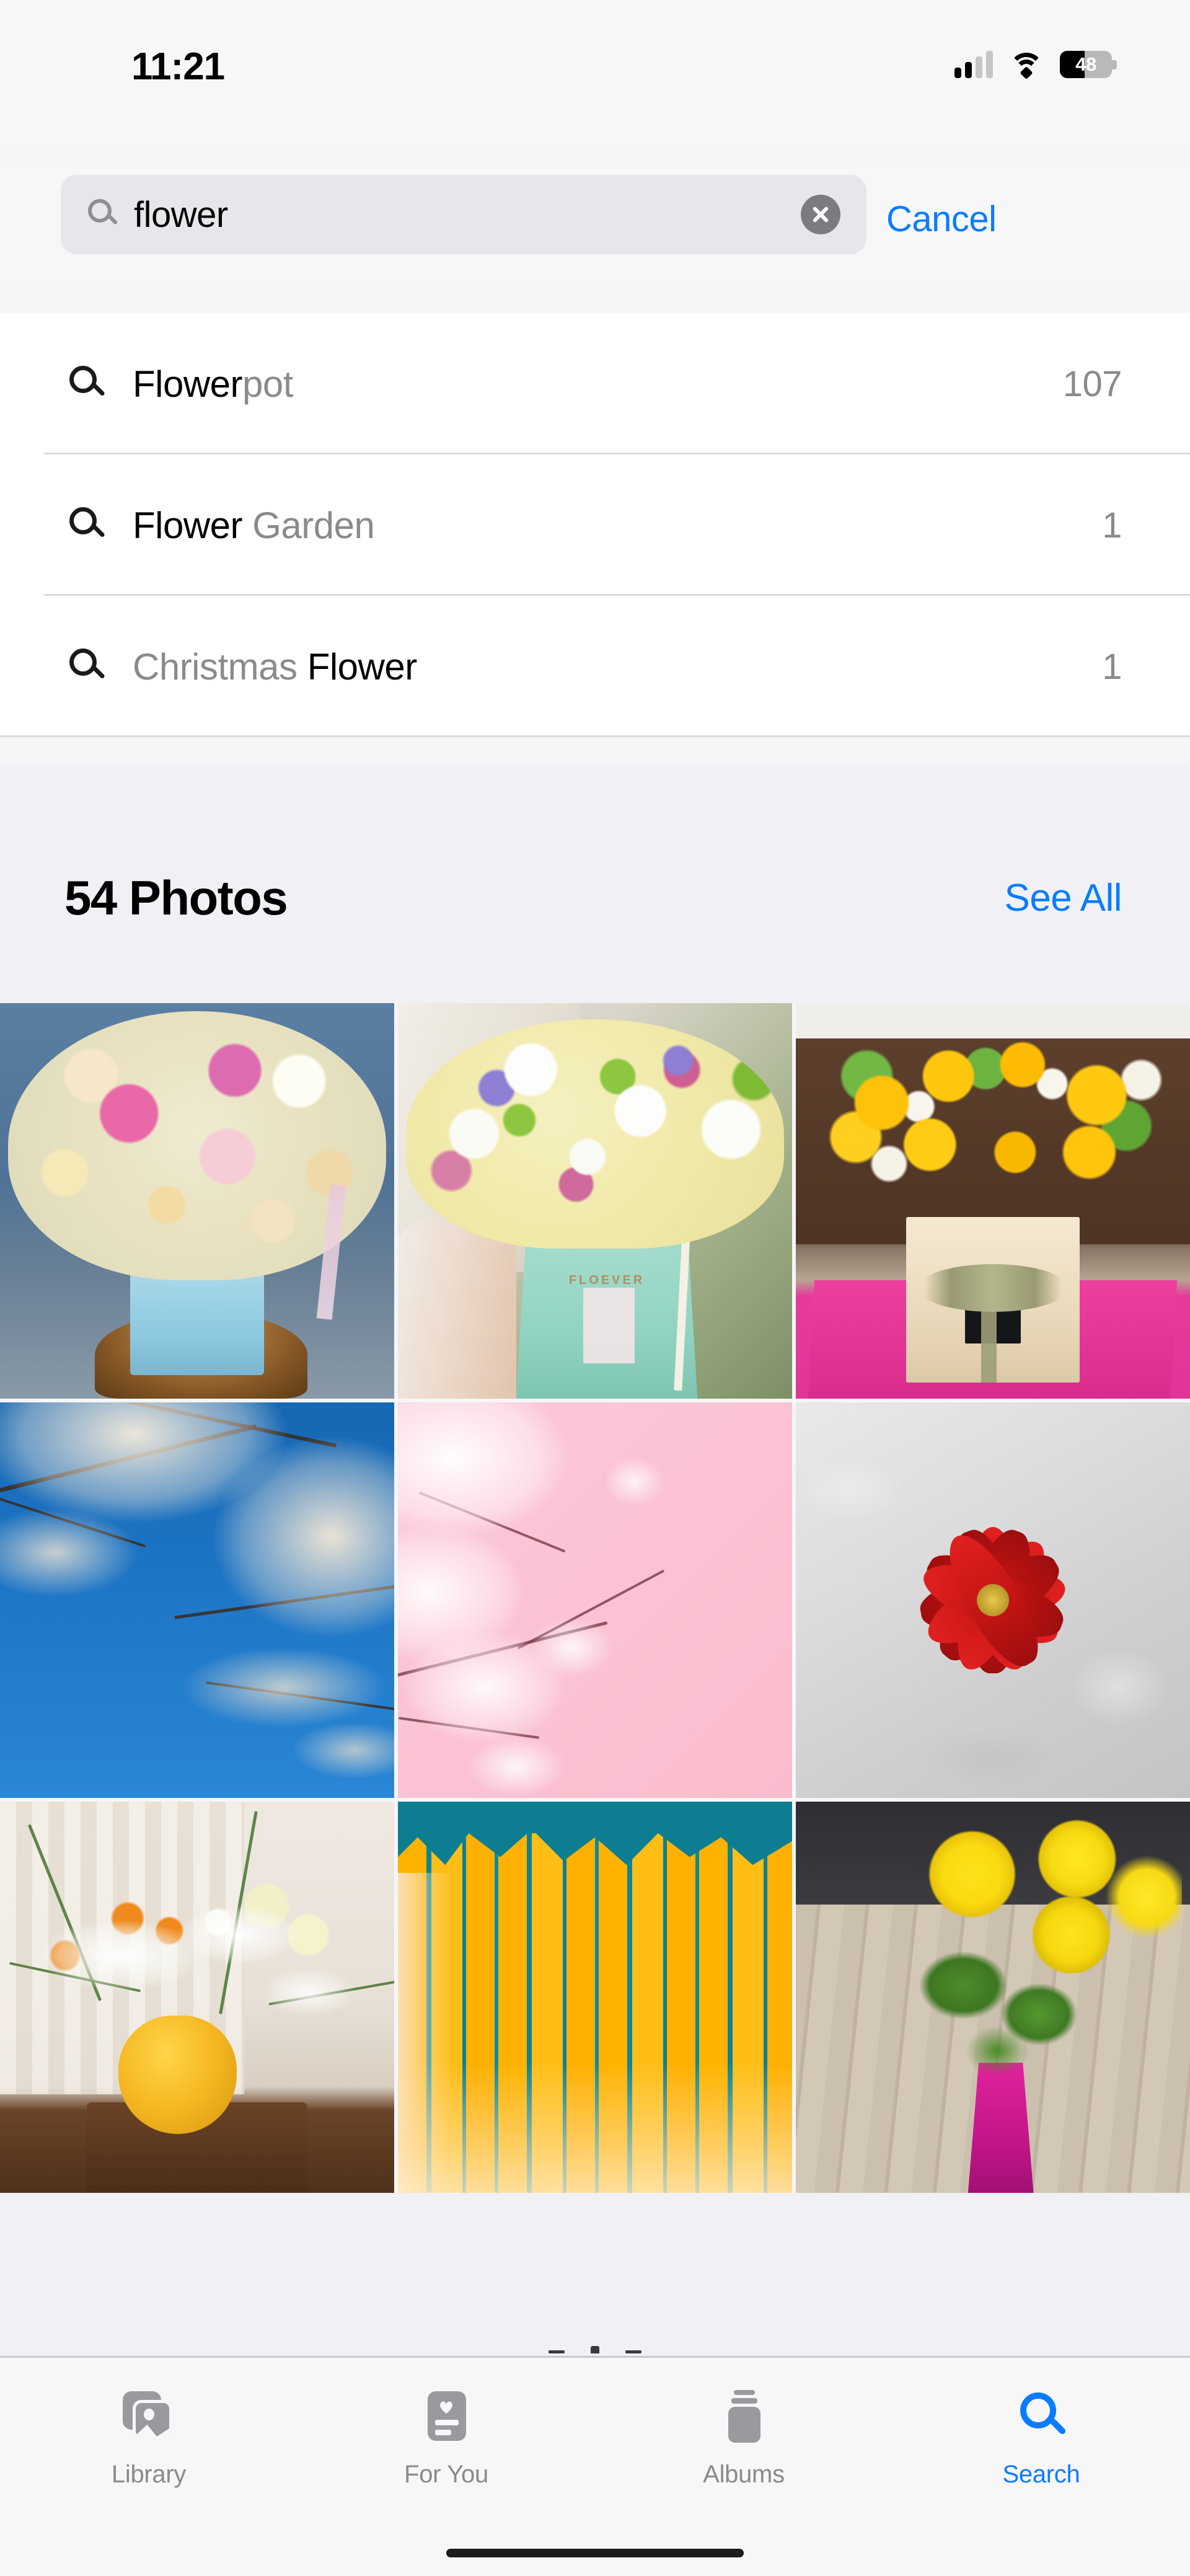 The height and width of the screenshot is (2576, 1190). I want to click on suggestion-row-christmas-flower: Christmas Flower 1, so click(595, 667).